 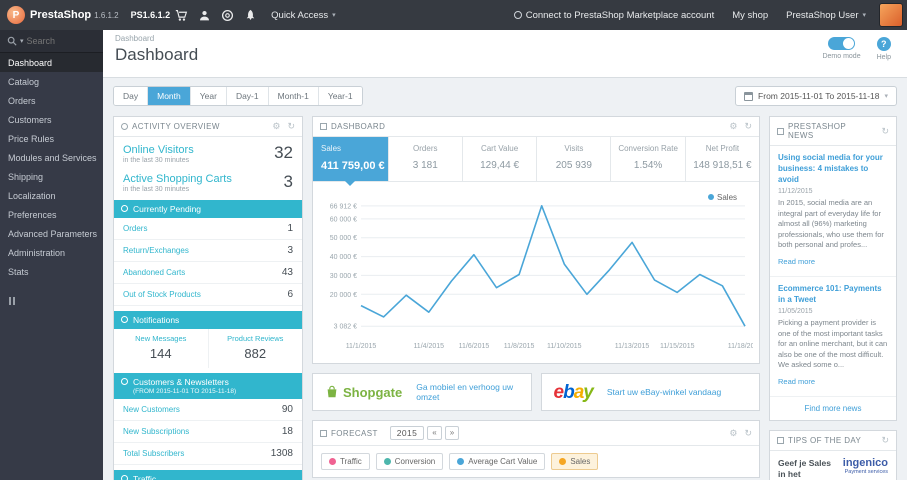 I want to click on rocket-icon, so click(x=250, y=15).